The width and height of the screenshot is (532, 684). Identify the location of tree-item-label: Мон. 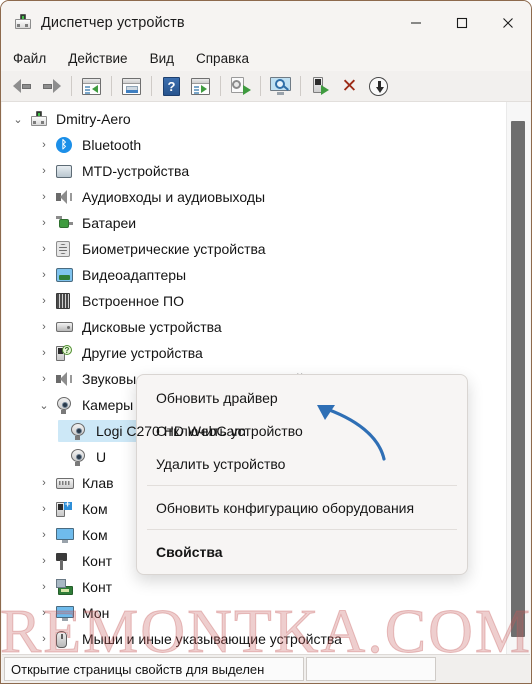
(96, 613).